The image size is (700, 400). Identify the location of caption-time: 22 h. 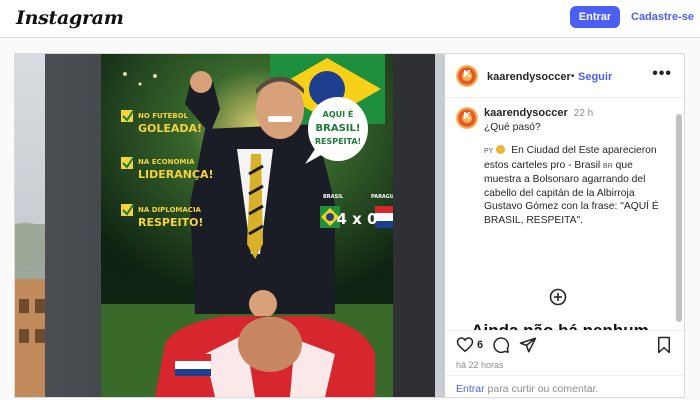
(583, 113).